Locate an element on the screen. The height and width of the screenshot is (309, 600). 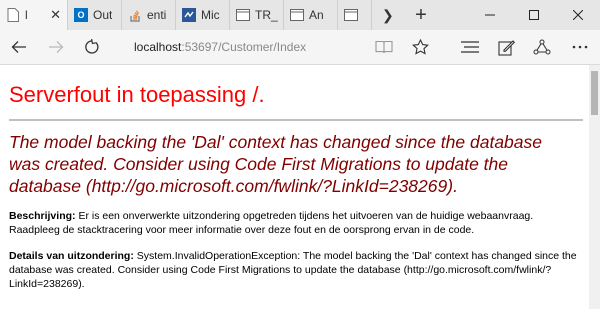
pen-note-icon is located at coordinates (506, 47).